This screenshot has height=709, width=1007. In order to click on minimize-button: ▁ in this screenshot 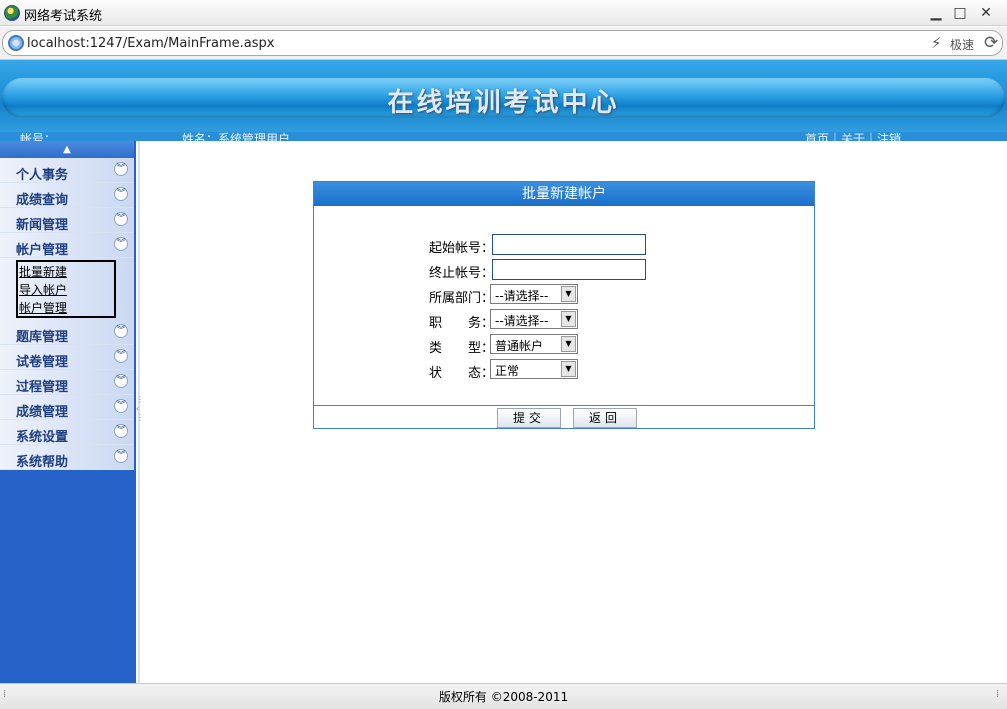, I will do `click(936, 13)`.